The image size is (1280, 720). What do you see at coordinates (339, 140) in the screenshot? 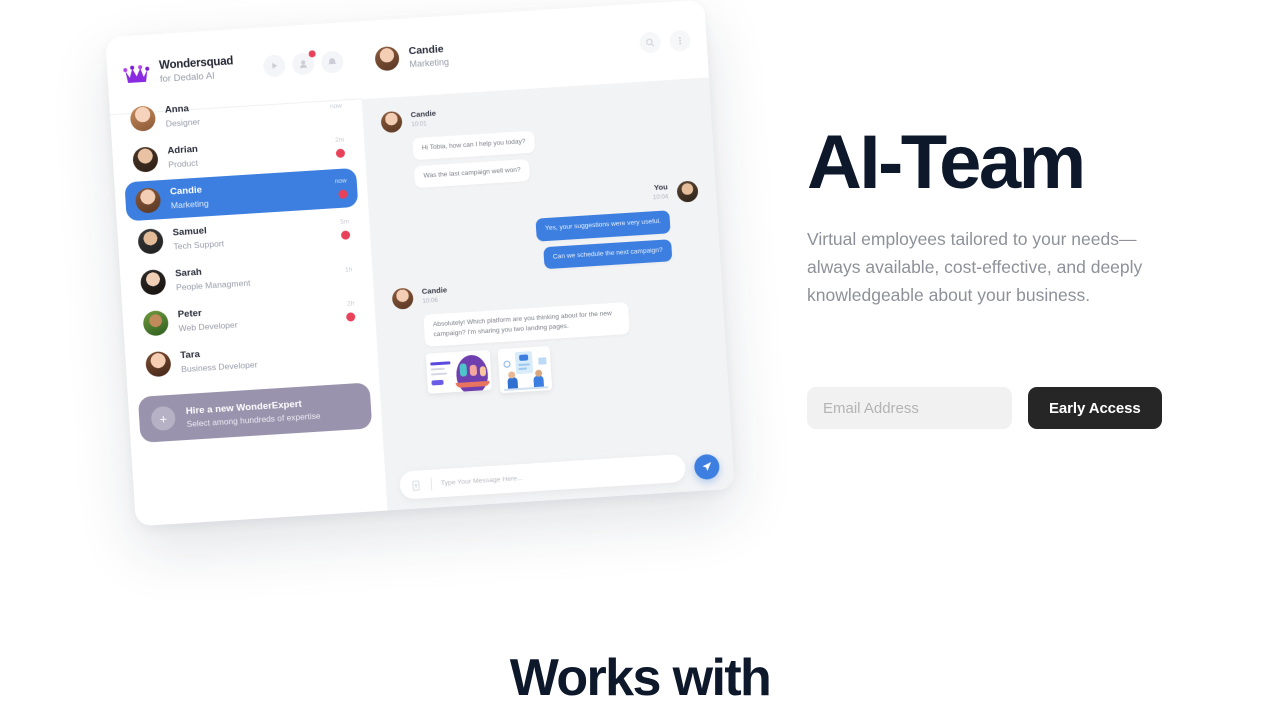
I see `contact-time: 2m` at bounding box center [339, 140].